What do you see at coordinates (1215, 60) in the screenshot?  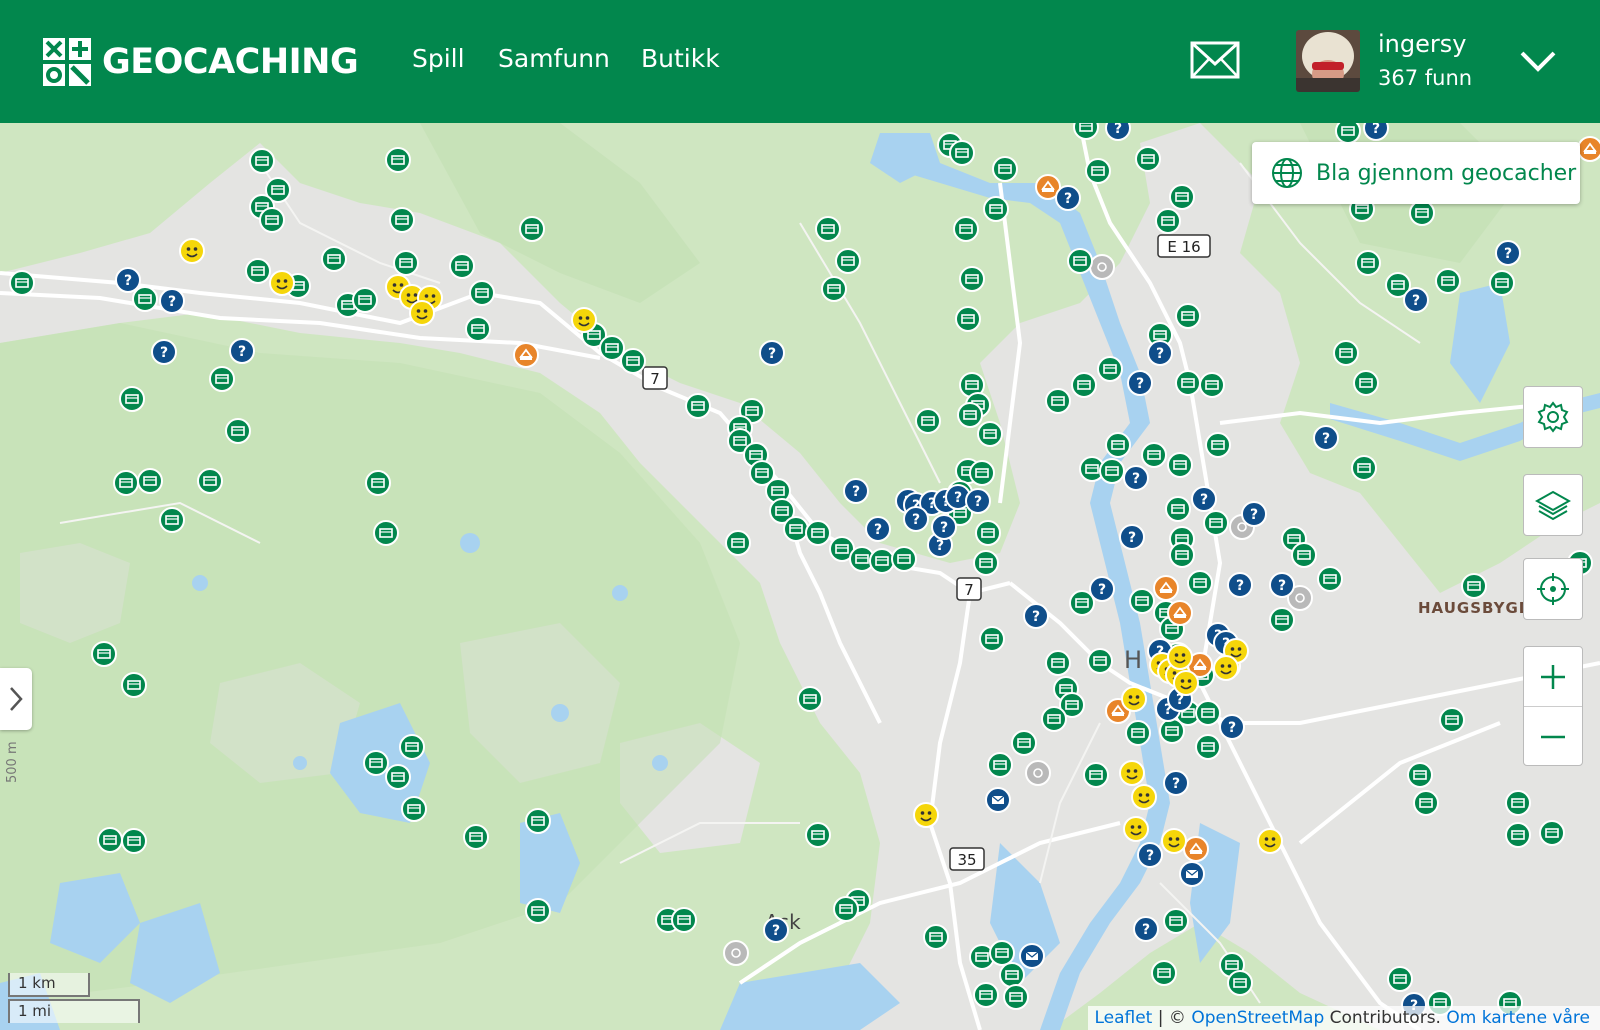 I see `messages-button` at bounding box center [1215, 60].